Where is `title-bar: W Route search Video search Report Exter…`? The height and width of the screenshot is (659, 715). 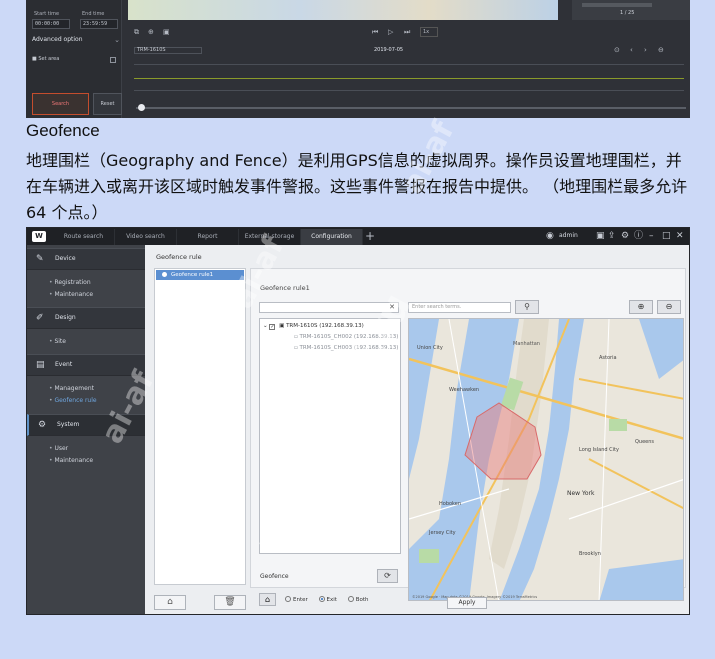
title-bar: W Route search Video search Report Exter… is located at coordinates (358, 236).